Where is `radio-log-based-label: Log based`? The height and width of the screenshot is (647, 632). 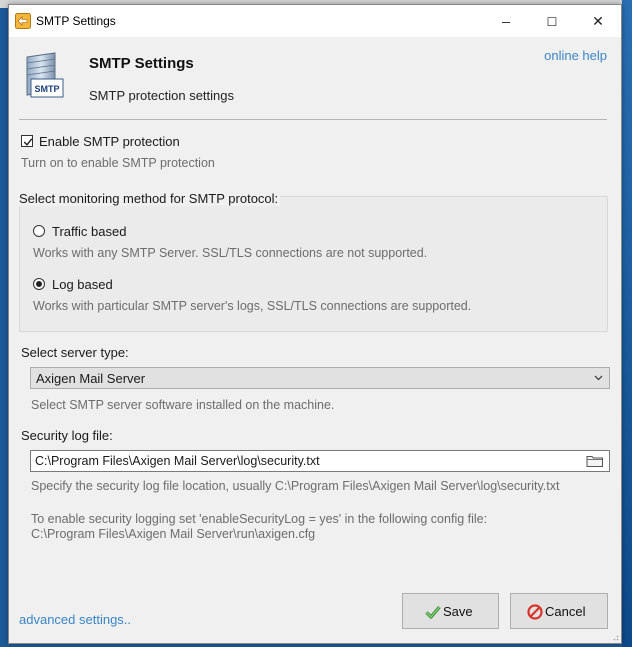 radio-log-based-label: Log based is located at coordinates (82, 284).